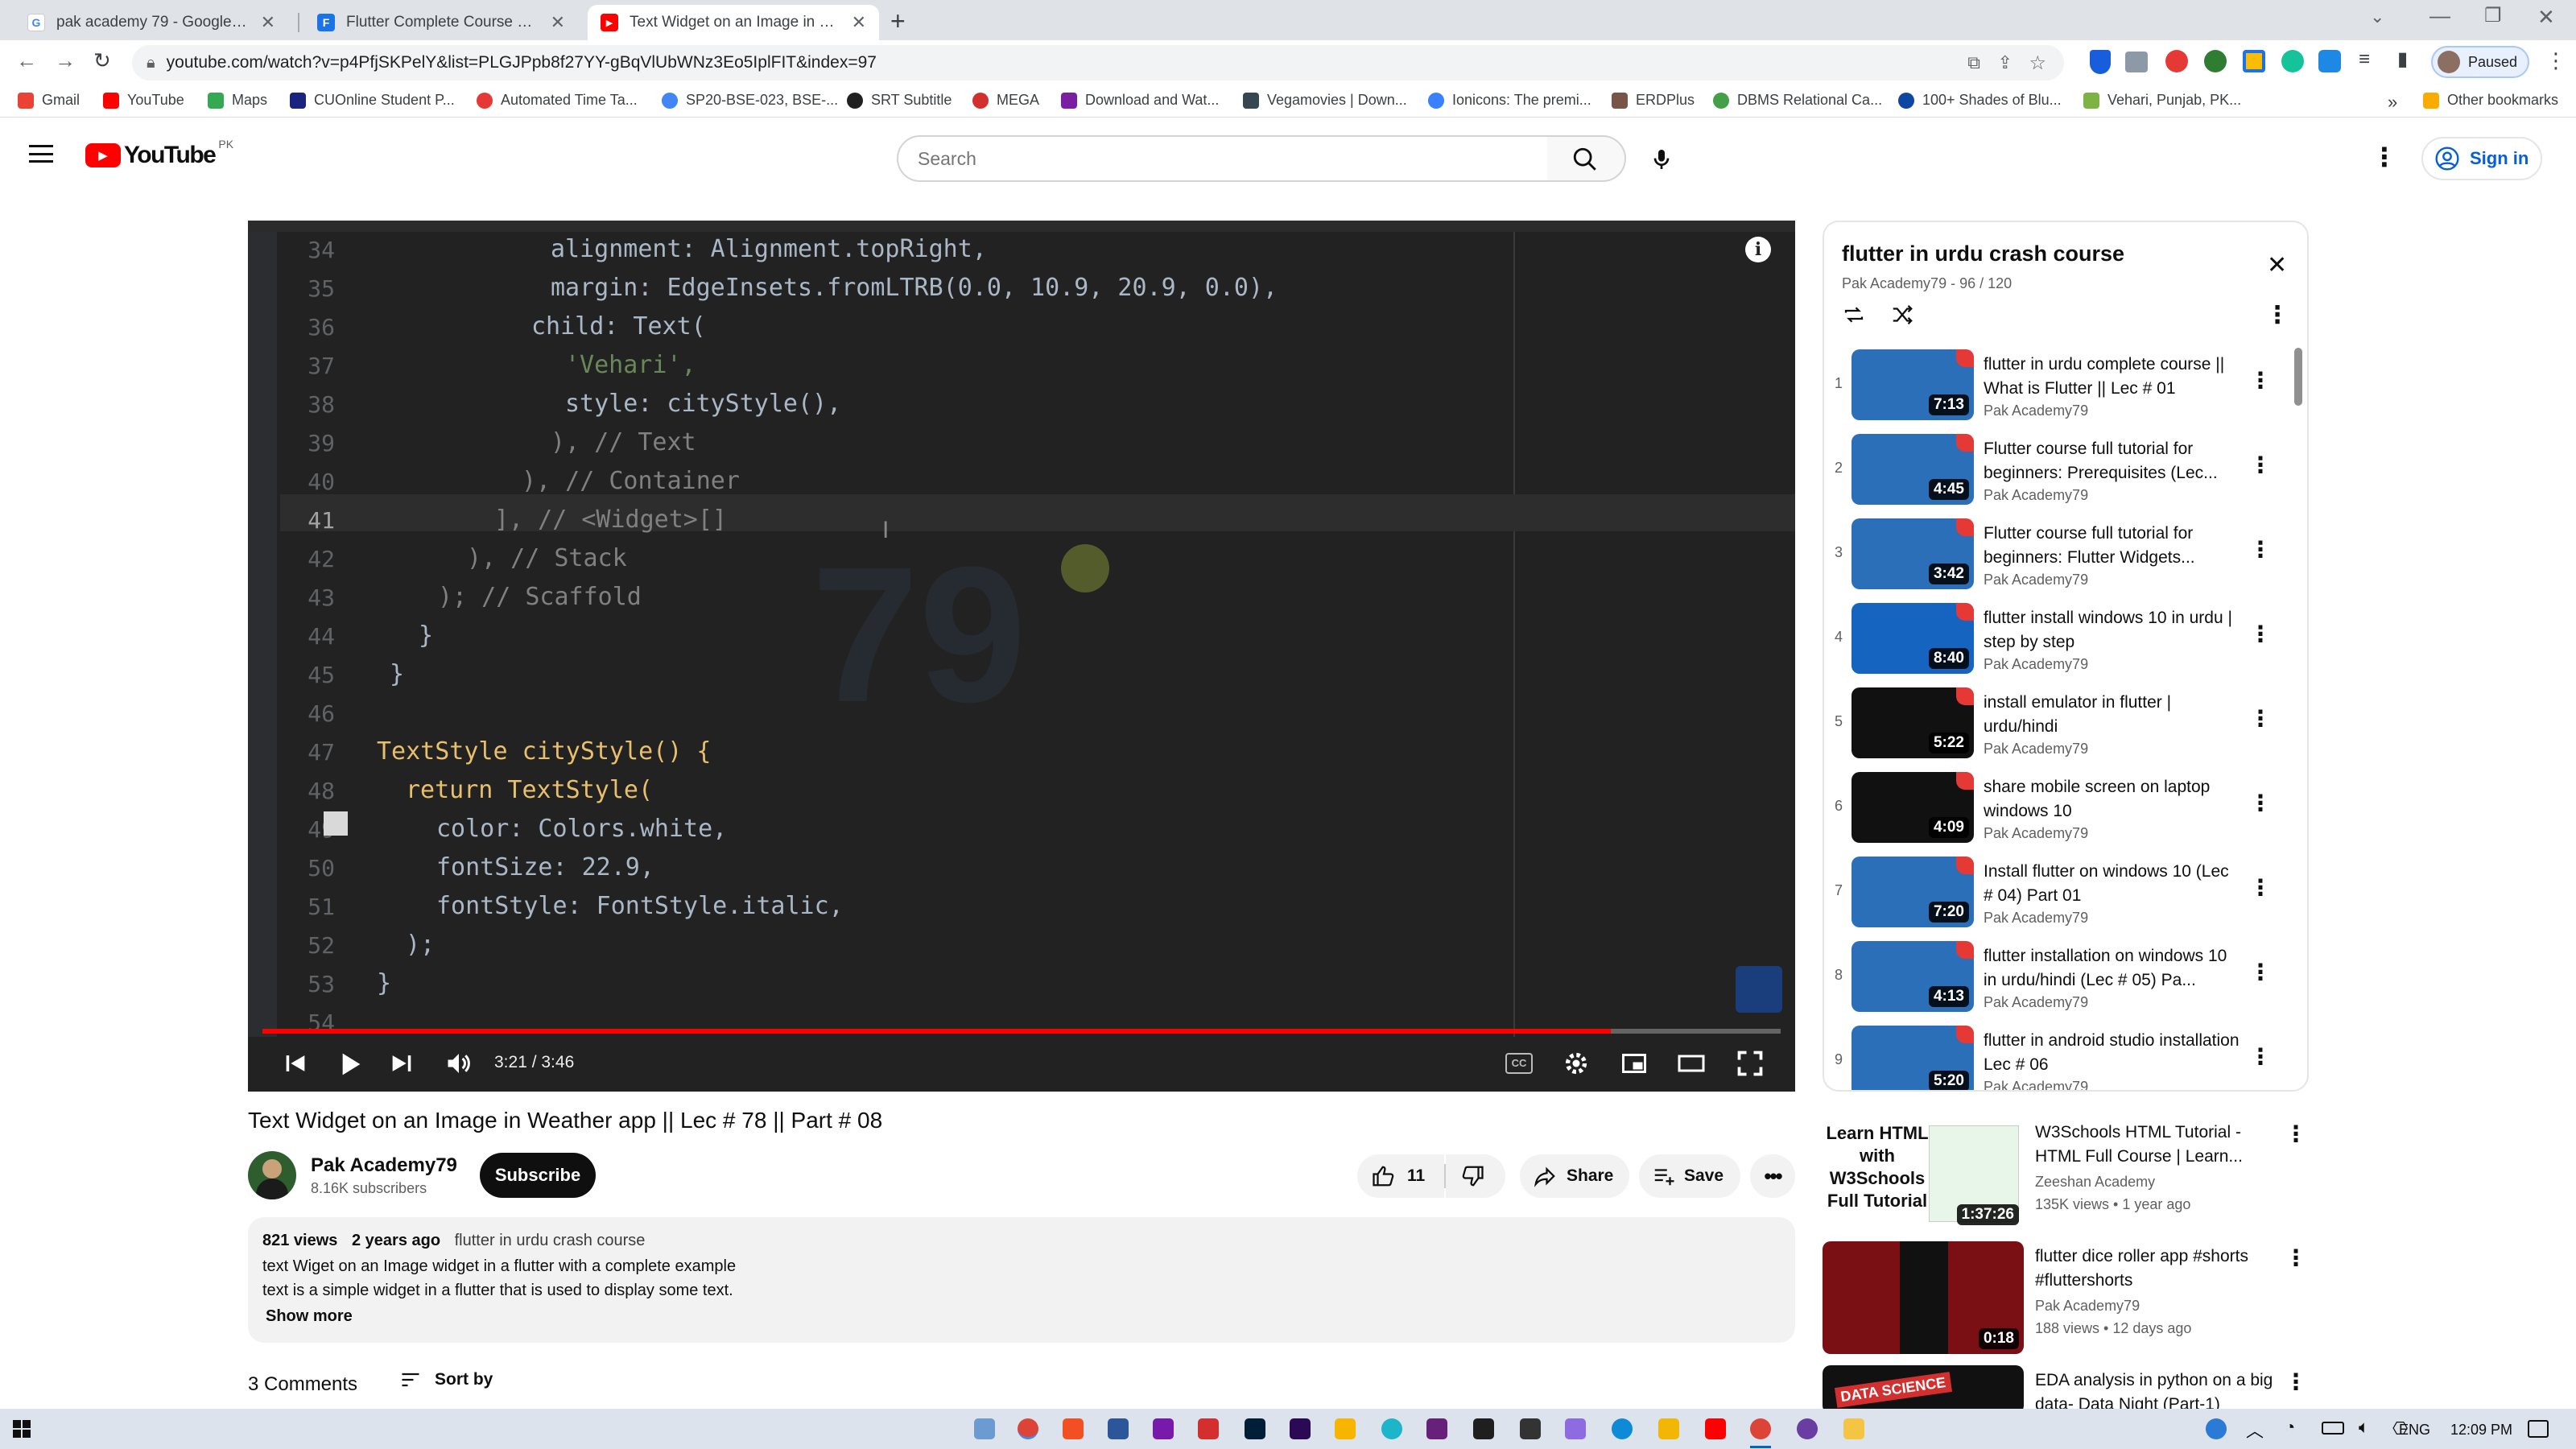 The width and height of the screenshot is (2576, 1449). What do you see at coordinates (1519, 1063) in the screenshot?
I see `subtitles-icon: CC` at bounding box center [1519, 1063].